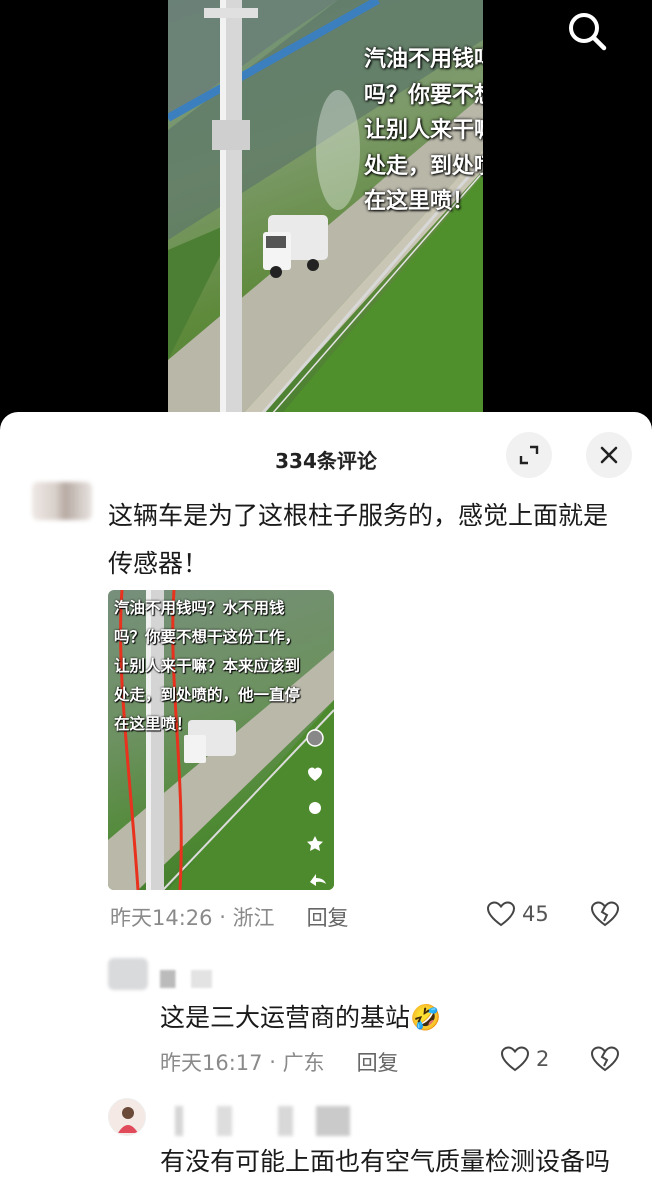 The height and width of the screenshot is (1200, 652). I want to click on comment-location: 广东, so click(303, 1063).